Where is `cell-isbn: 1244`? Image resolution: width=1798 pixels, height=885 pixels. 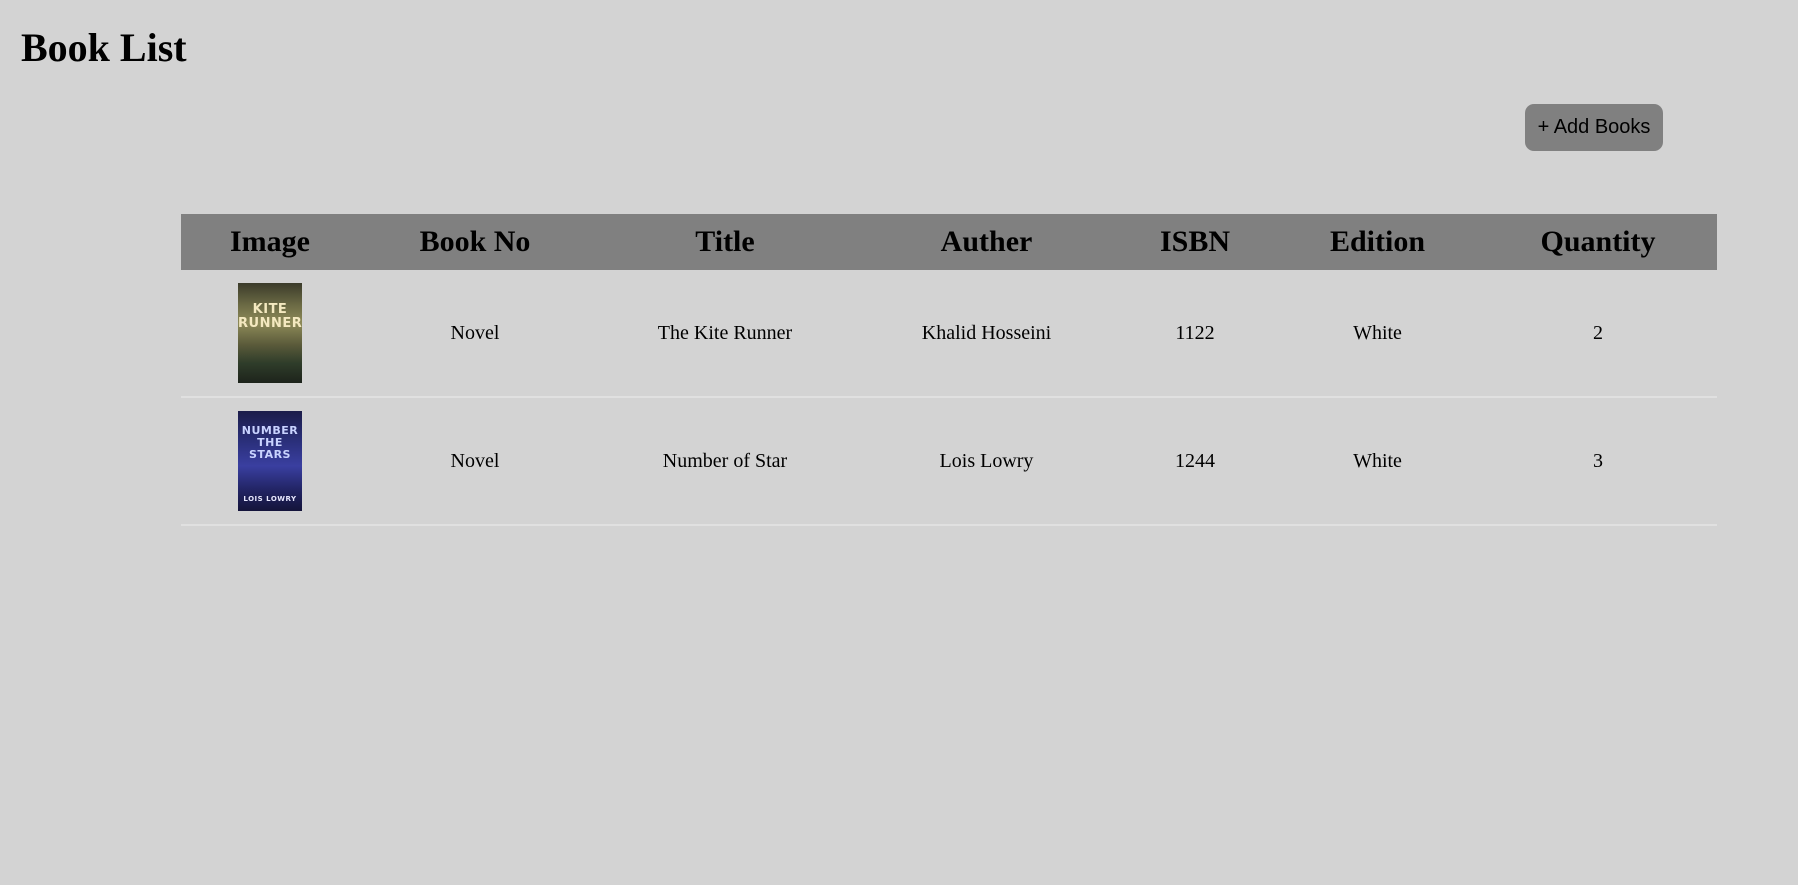
cell-isbn: 1244 is located at coordinates (1195, 461).